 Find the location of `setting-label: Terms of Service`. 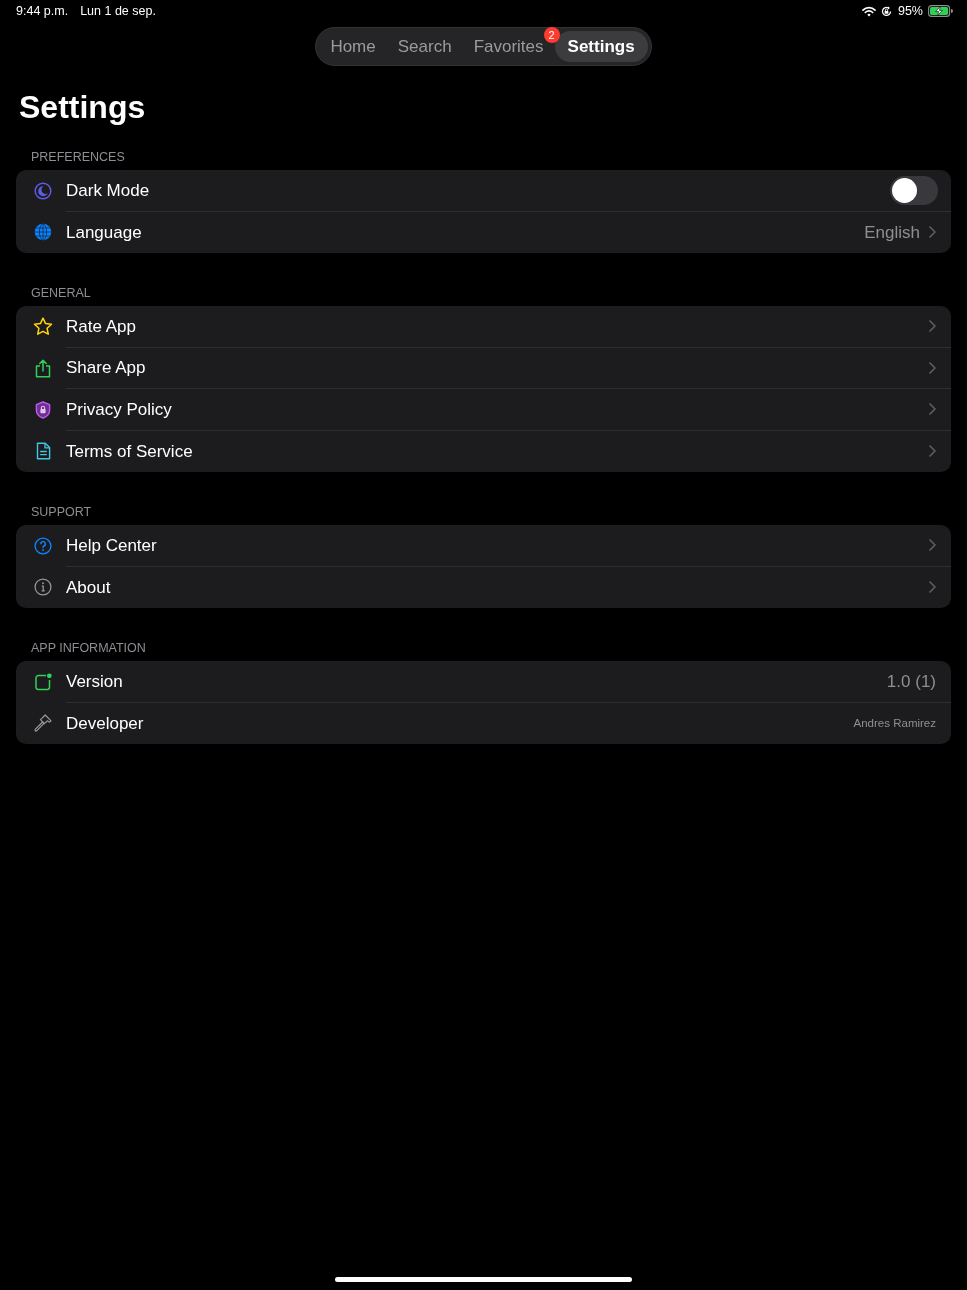

setting-label: Terms of Service is located at coordinates (129, 451).